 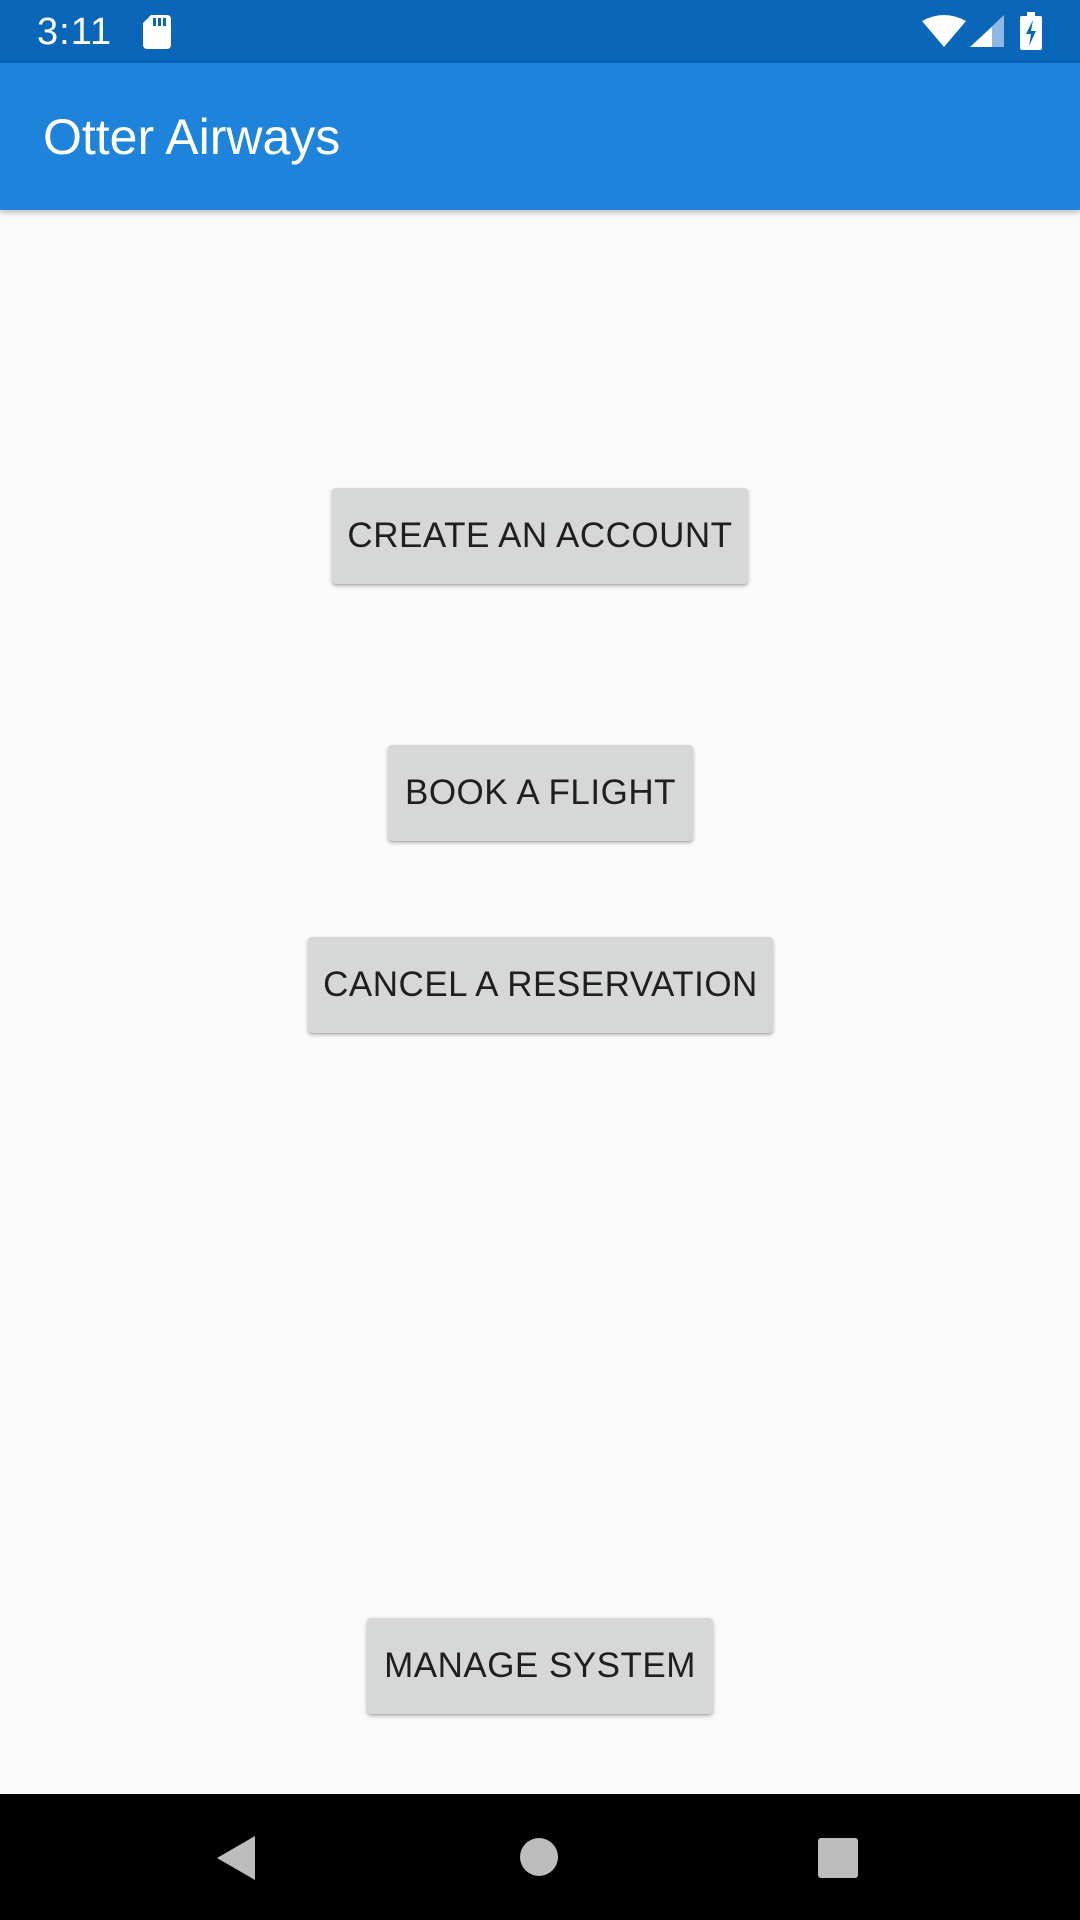 I want to click on manage-system-button: MANAGE SYSTEM, so click(x=540, y=1666).